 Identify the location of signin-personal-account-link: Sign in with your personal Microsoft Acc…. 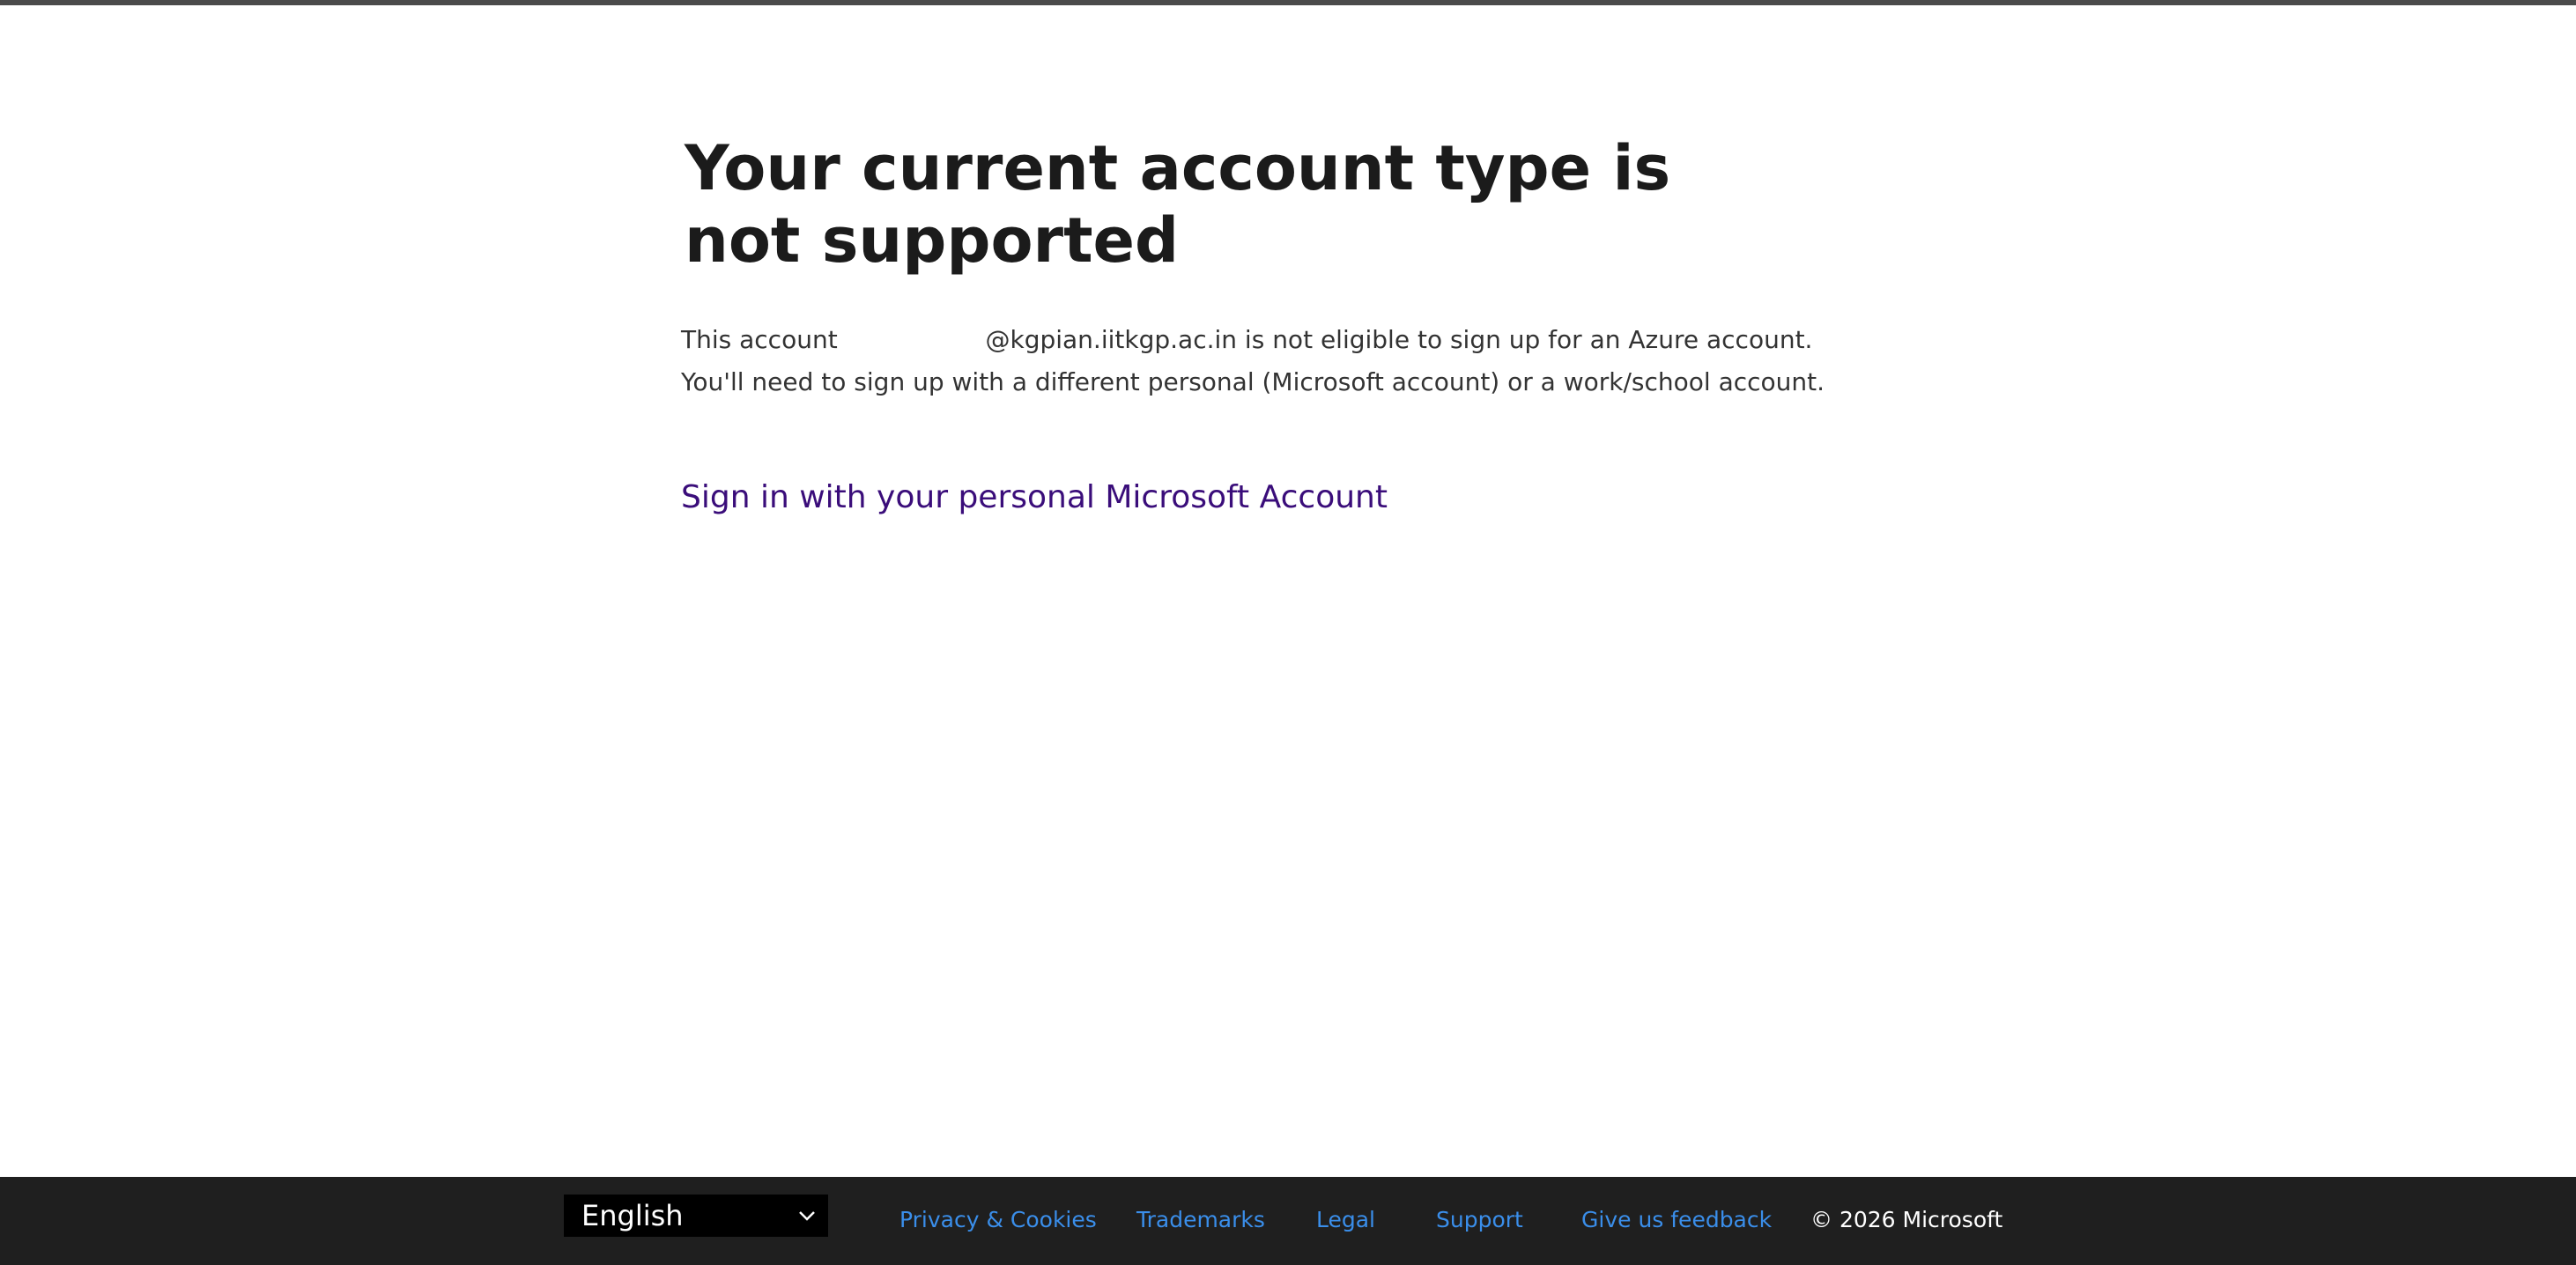
(1034, 497).